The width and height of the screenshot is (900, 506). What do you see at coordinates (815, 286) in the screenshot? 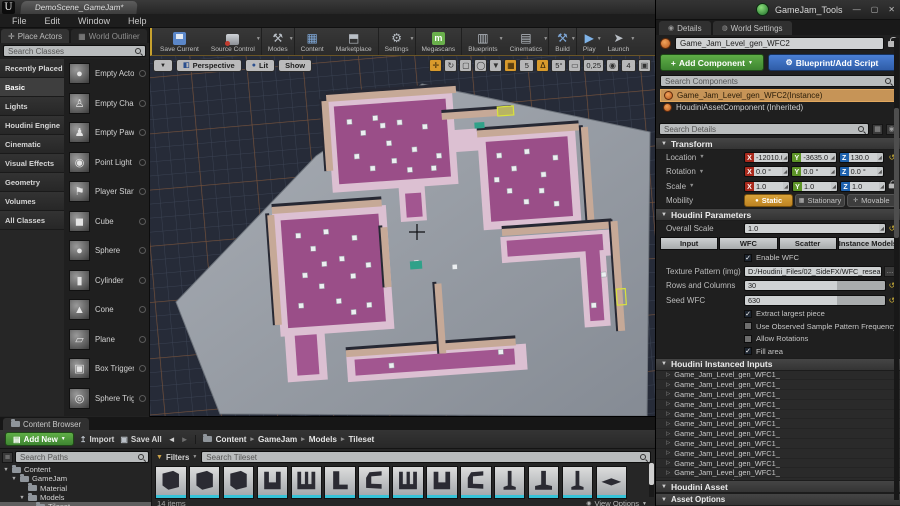
I see `rows-columns-field: 30` at bounding box center [815, 286].